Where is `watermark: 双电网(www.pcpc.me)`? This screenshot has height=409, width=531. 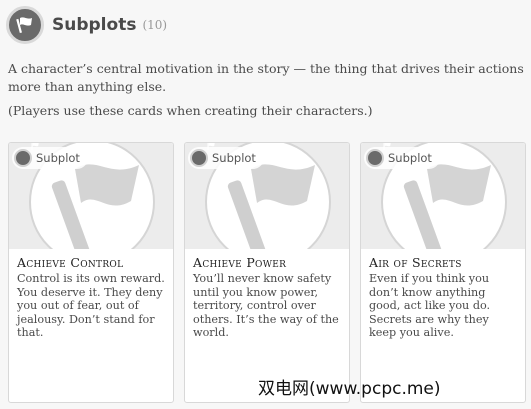
watermark: 双电网(www.pcpc.me) is located at coordinates (349, 389).